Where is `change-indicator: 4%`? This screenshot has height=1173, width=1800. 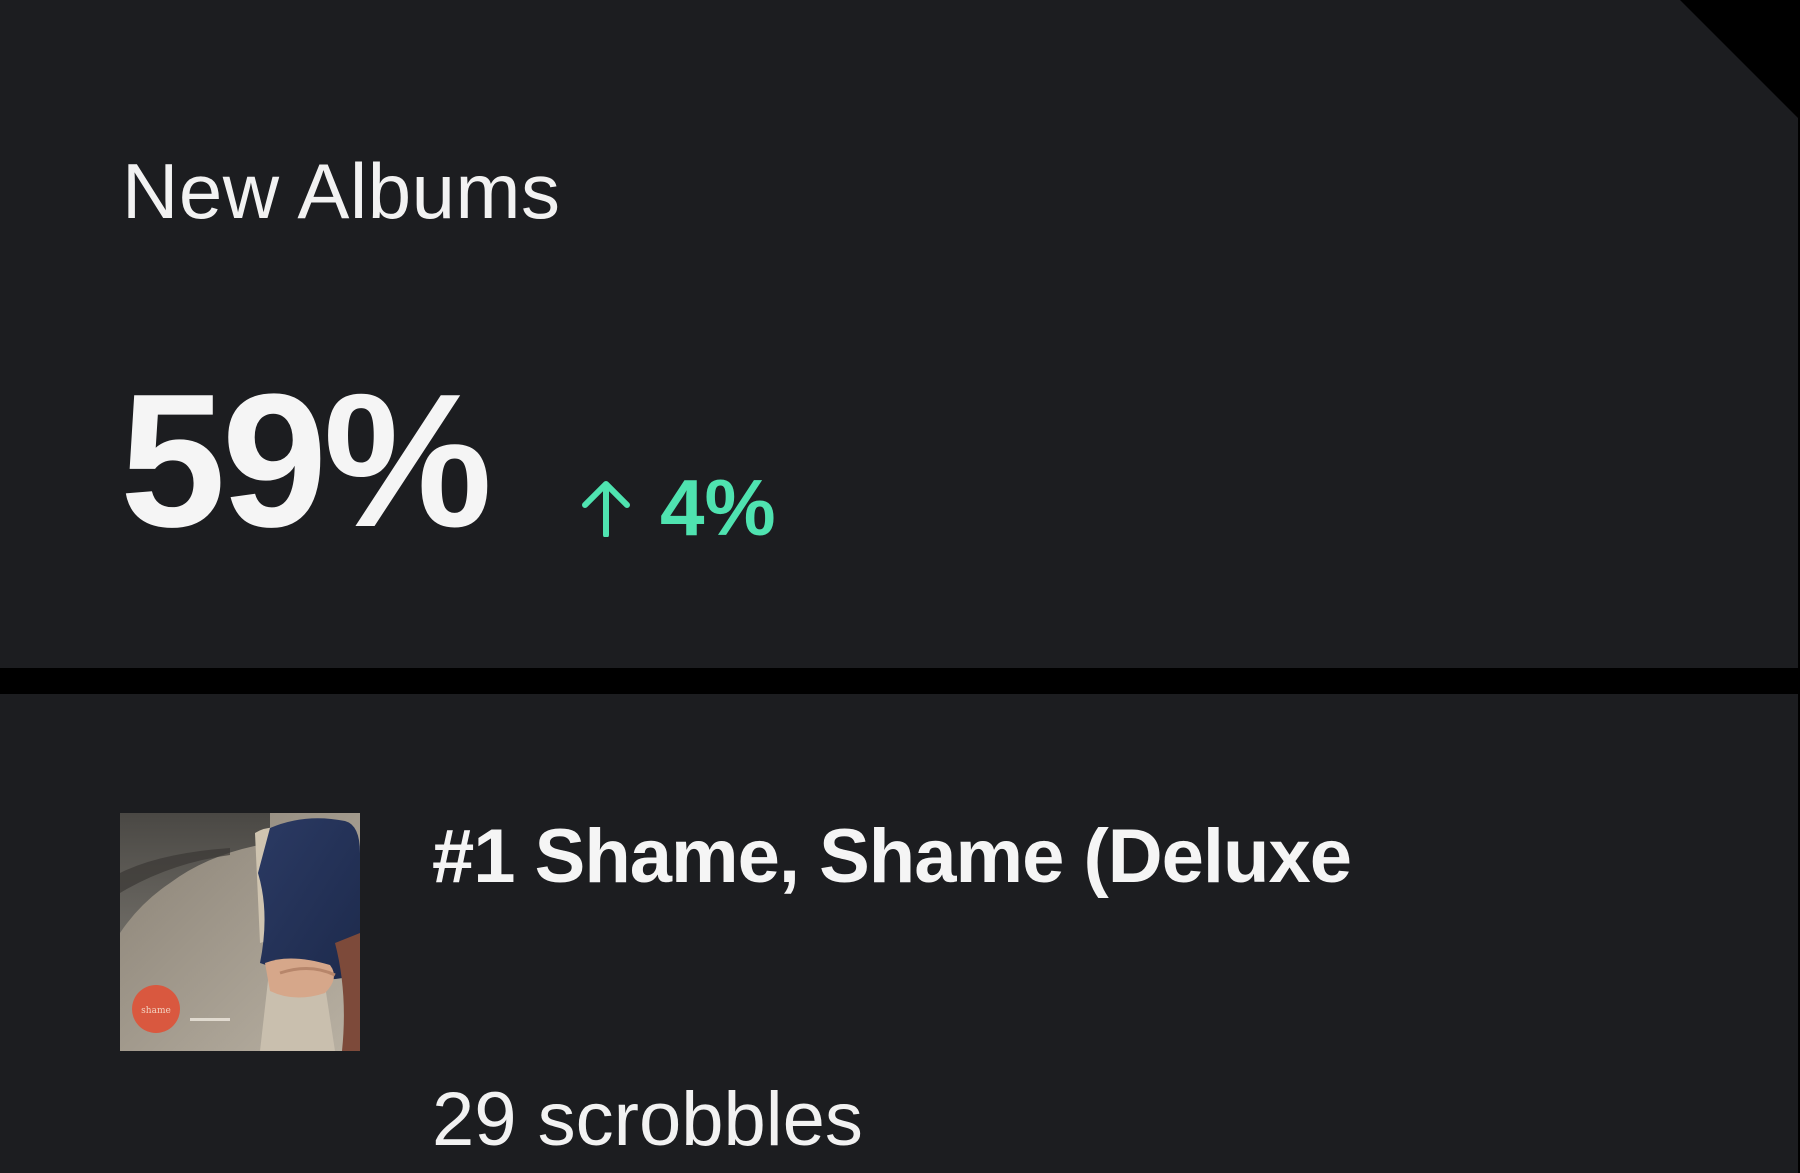
change-indicator: 4% is located at coordinates (678, 508).